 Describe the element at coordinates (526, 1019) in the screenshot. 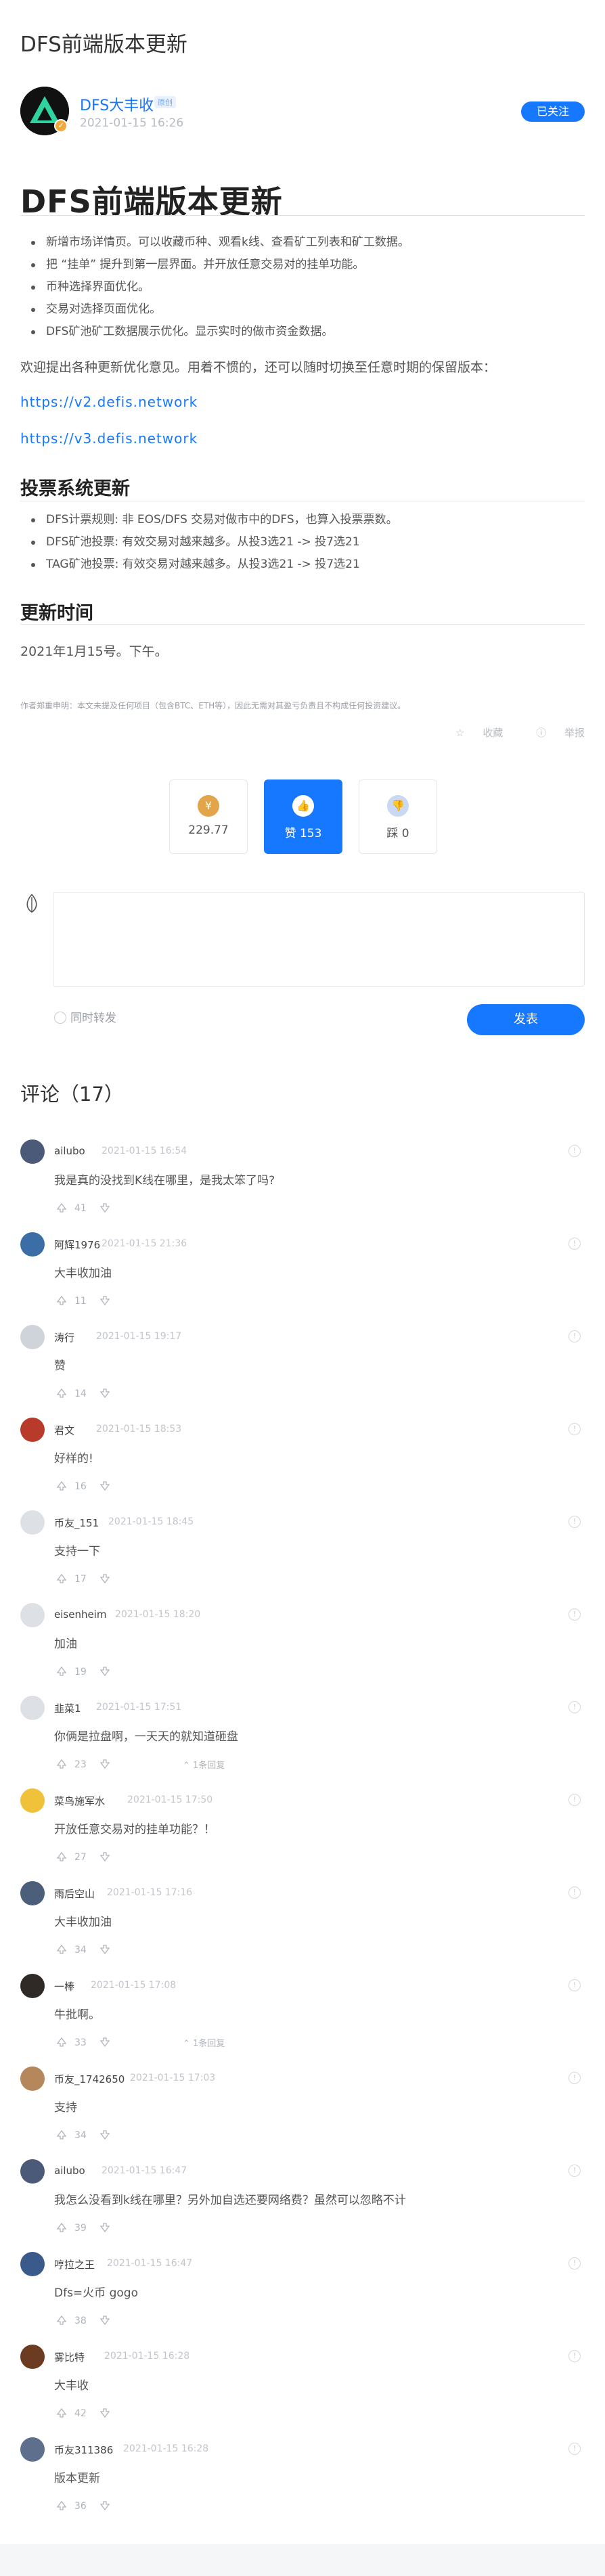

I see `publish-button: 发表` at that location.